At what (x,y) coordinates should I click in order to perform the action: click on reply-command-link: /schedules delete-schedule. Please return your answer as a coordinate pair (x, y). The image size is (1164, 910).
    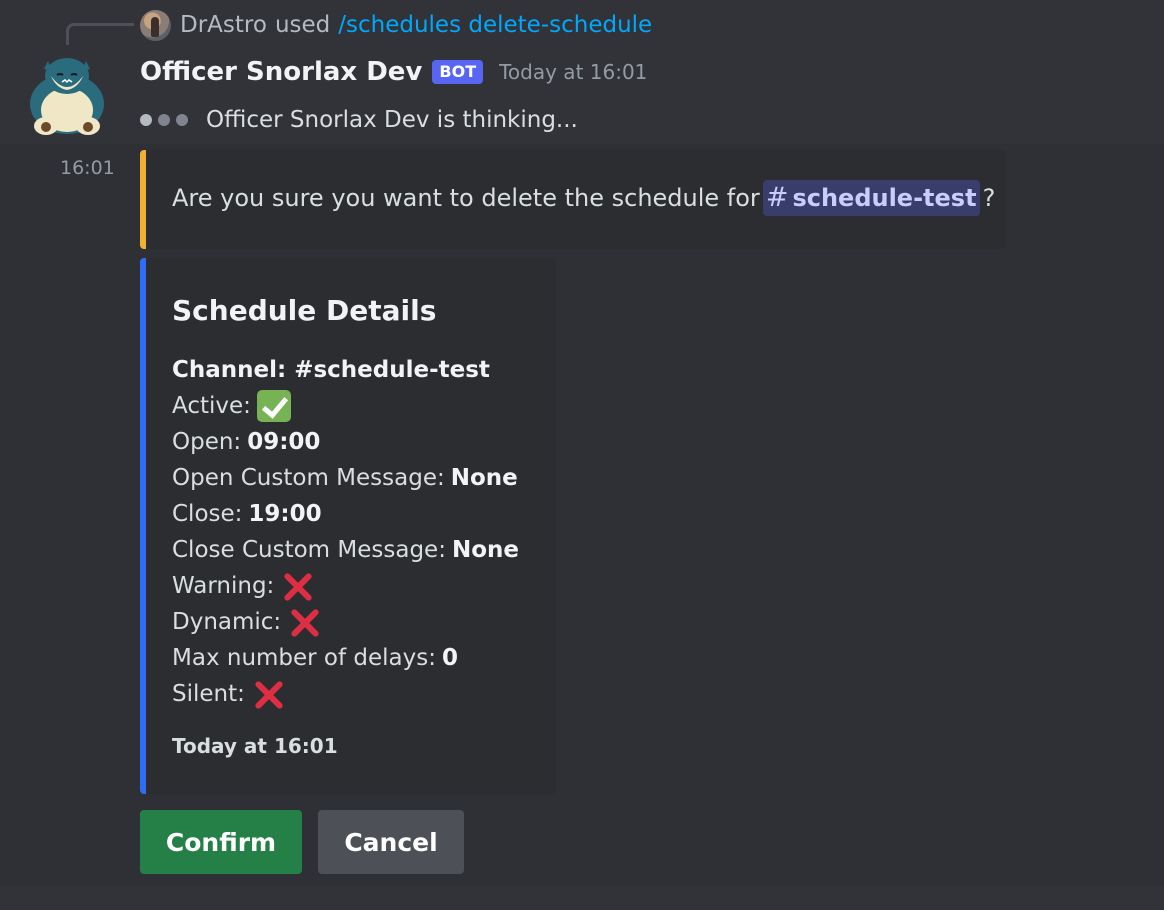
    Looking at the image, I should click on (495, 25).